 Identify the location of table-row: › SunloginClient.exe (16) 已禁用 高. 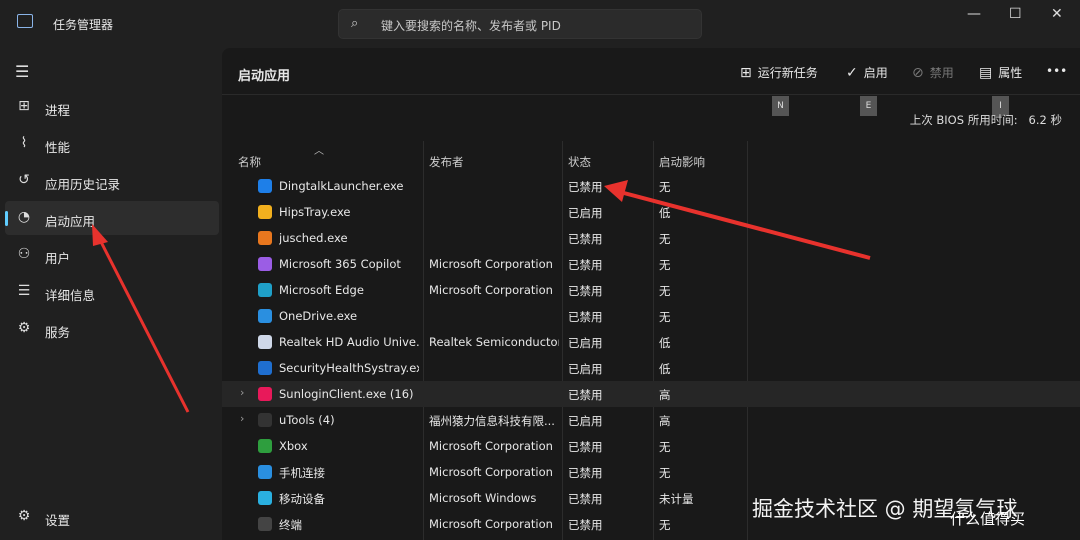
(651, 394).